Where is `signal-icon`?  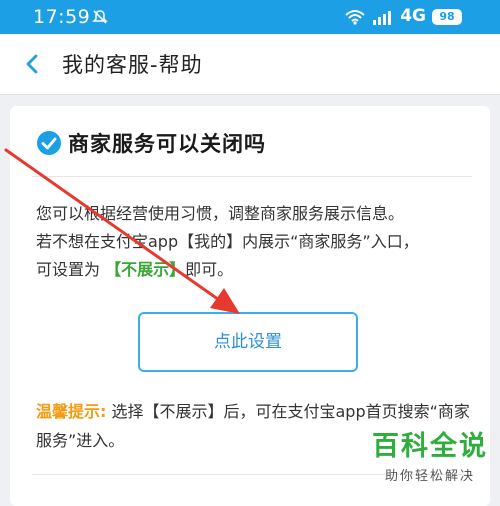
signal-icon is located at coordinates (382, 18).